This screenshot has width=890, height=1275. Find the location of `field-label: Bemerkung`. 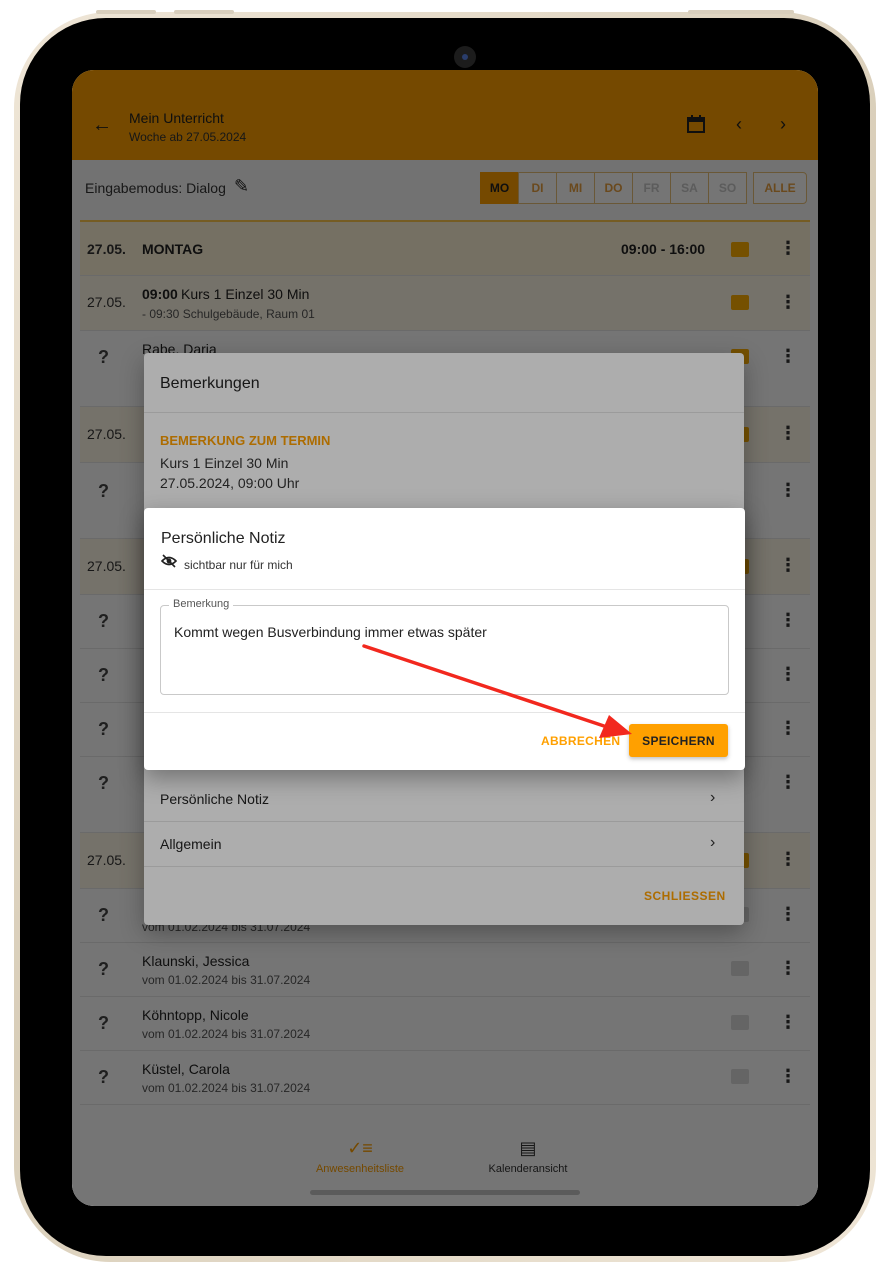

field-label: Bemerkung is located at coordinates (201, 604).